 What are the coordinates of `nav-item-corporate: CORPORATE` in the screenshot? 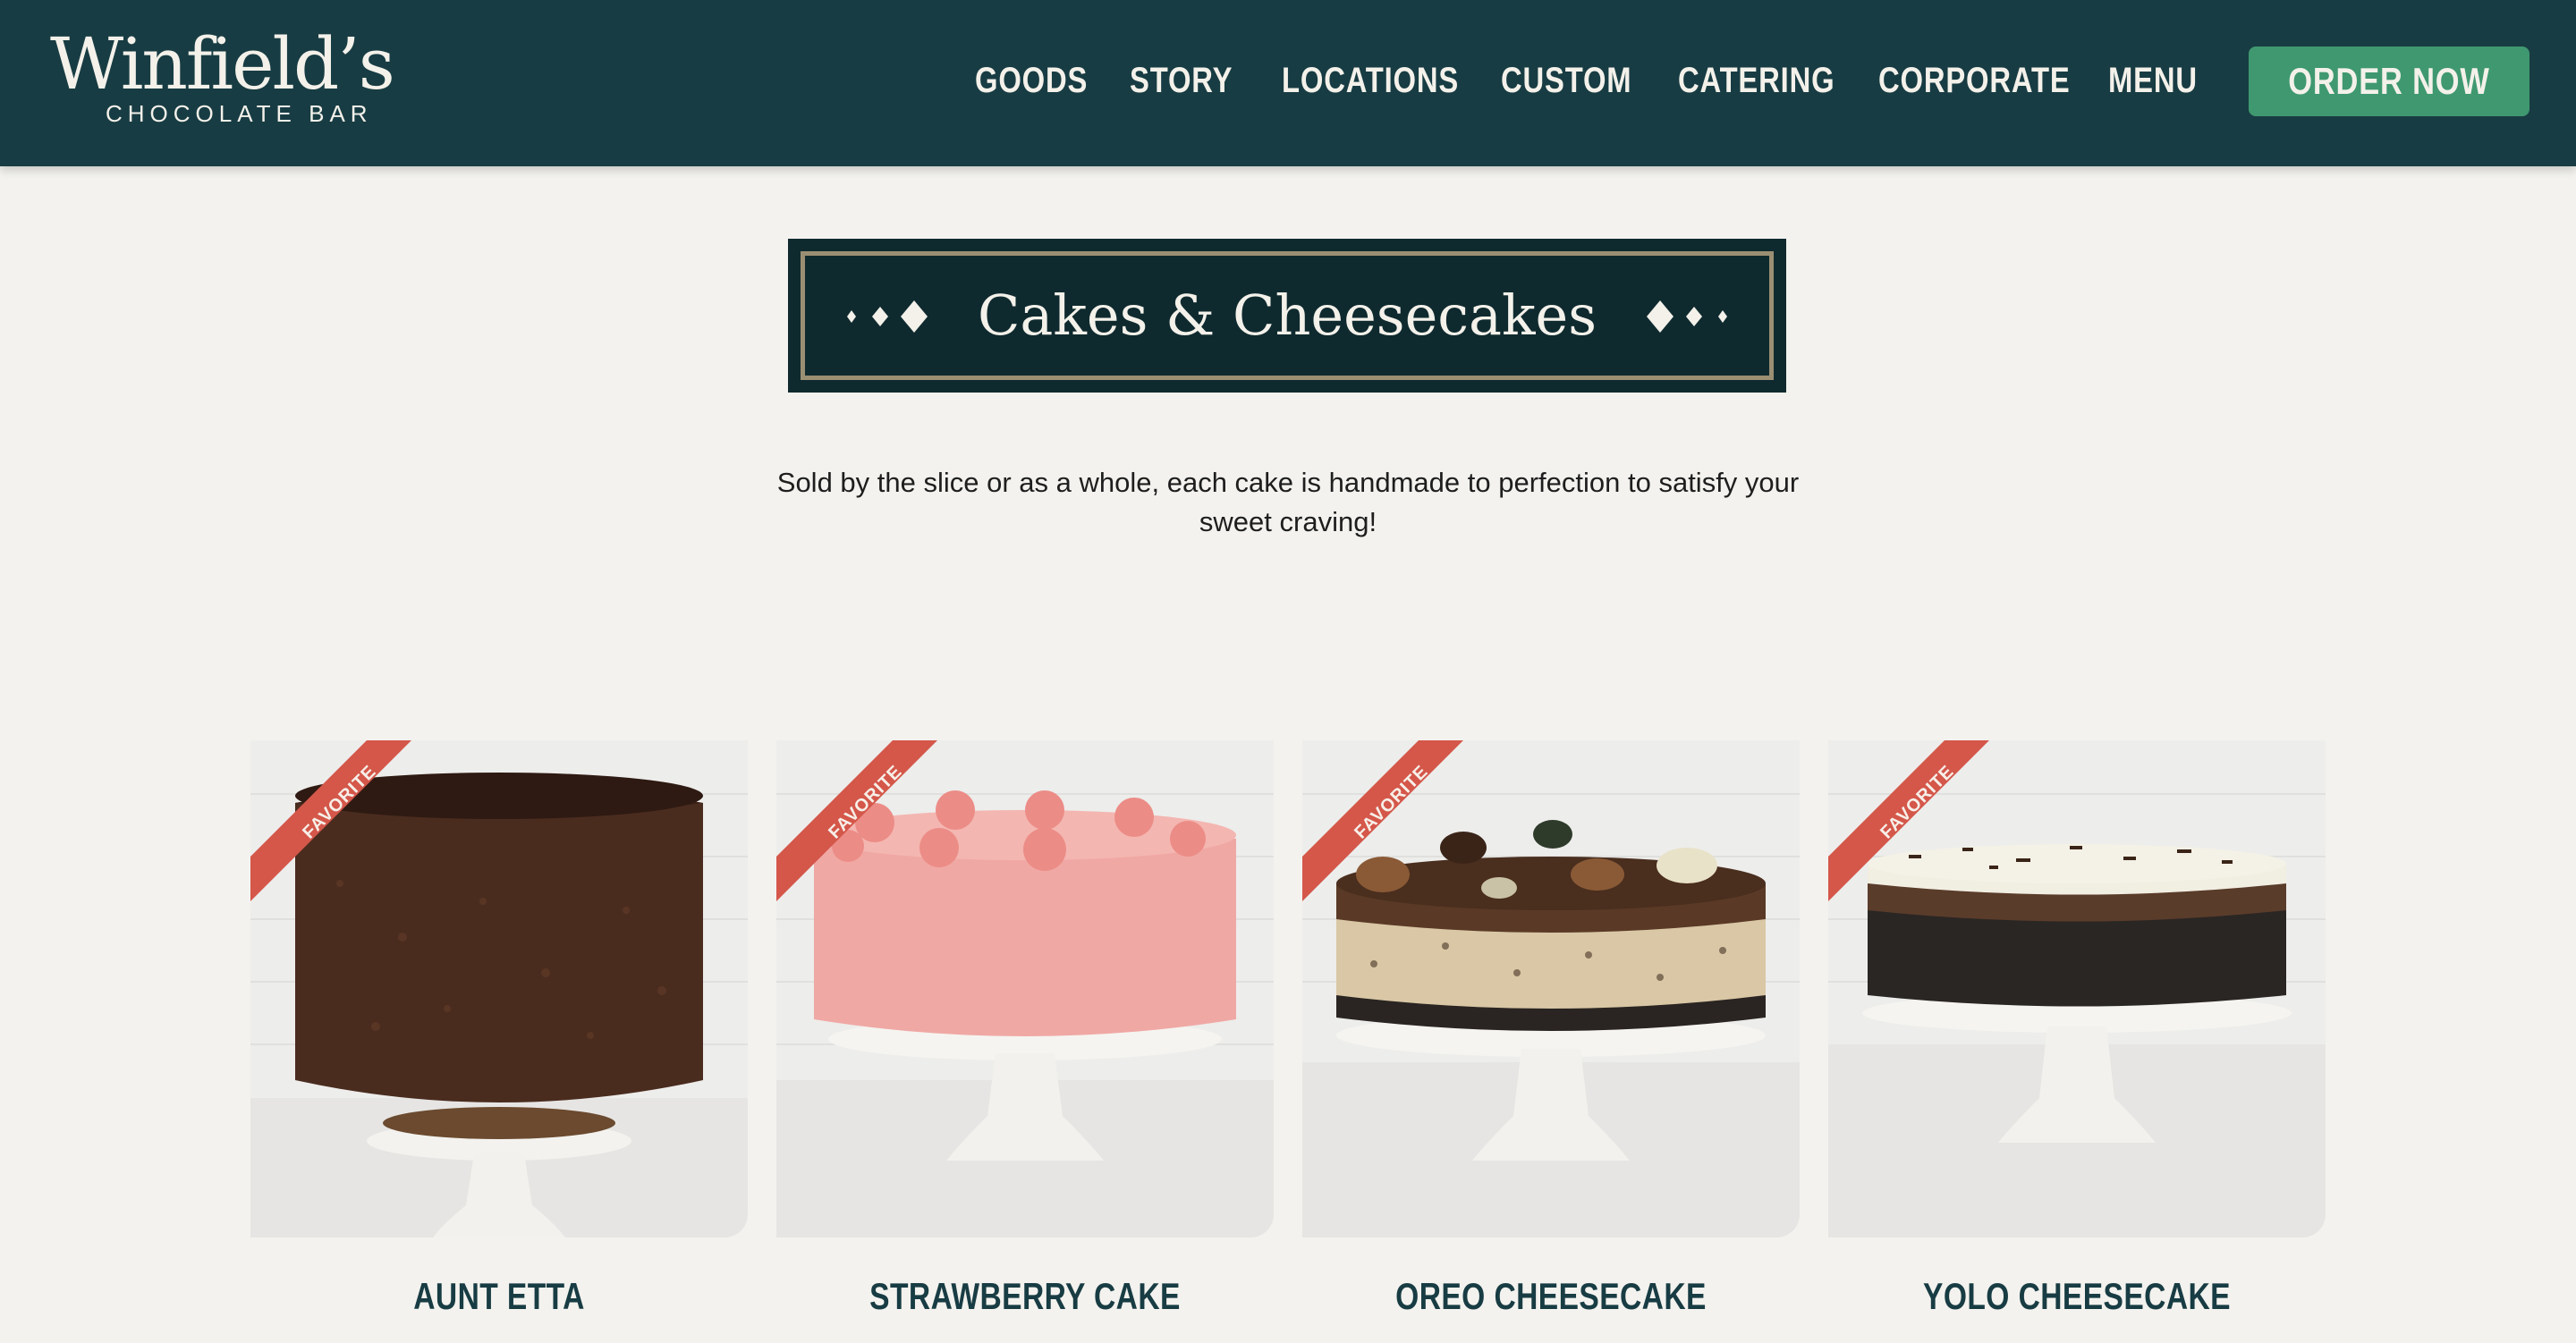 It's located at (1974, 80).